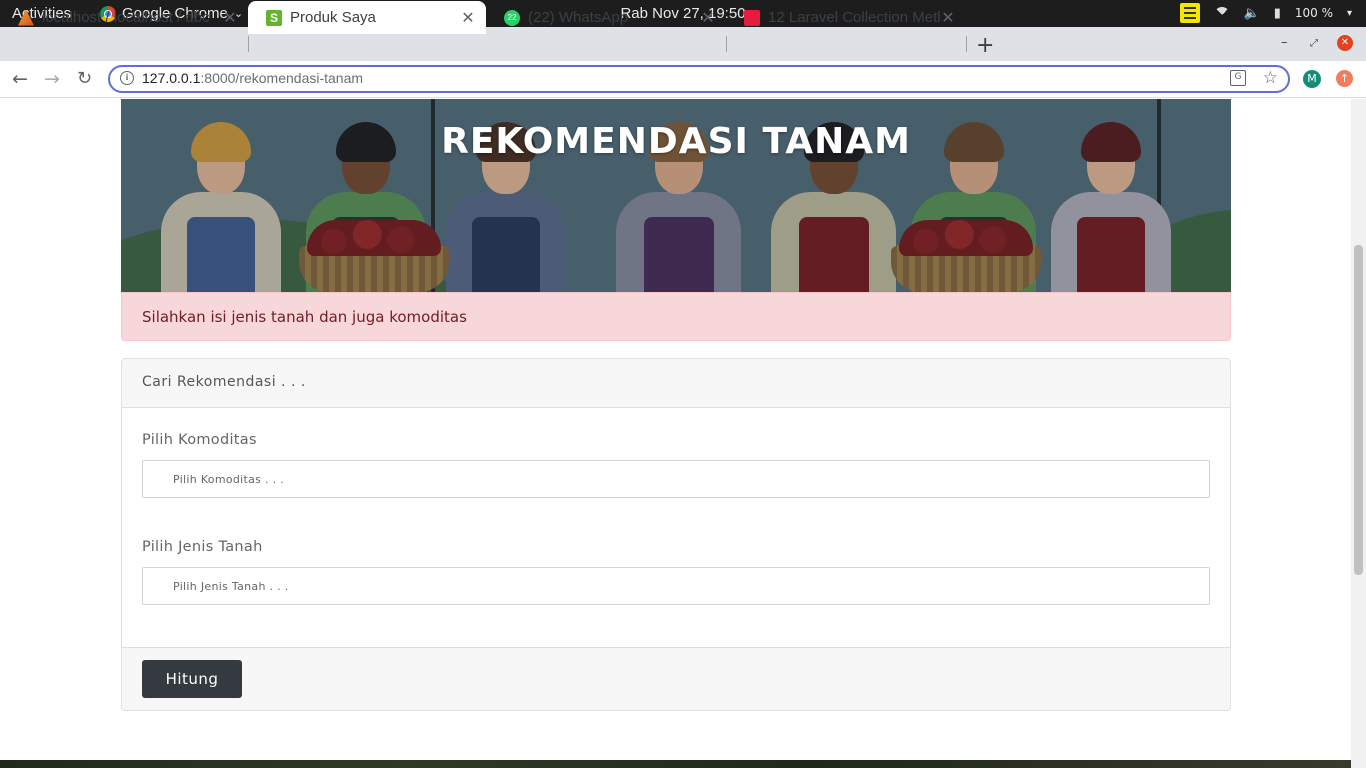  I want to click on s-logo-icon: S, so click(274, 17).